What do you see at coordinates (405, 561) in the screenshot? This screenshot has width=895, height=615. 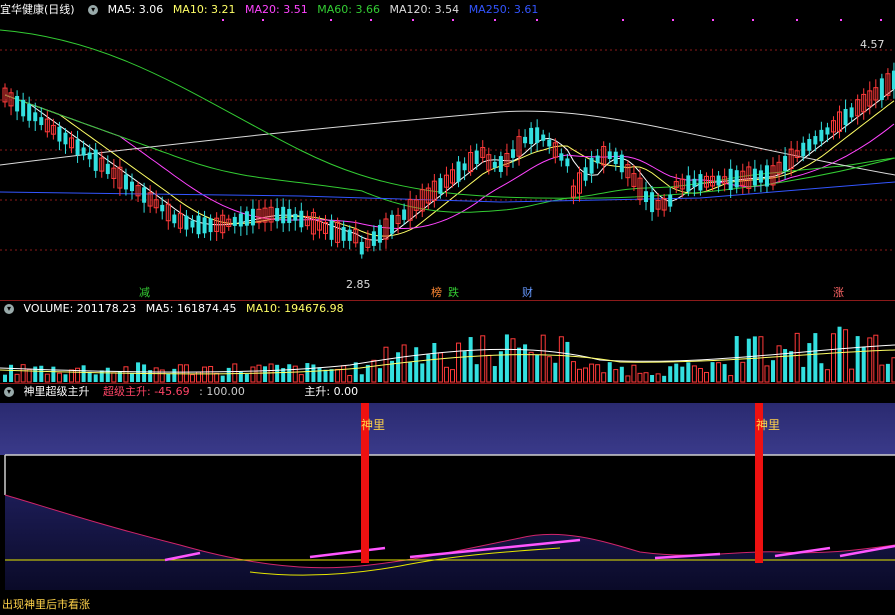 I see `indicator-line` at bounding box center [405, 561].